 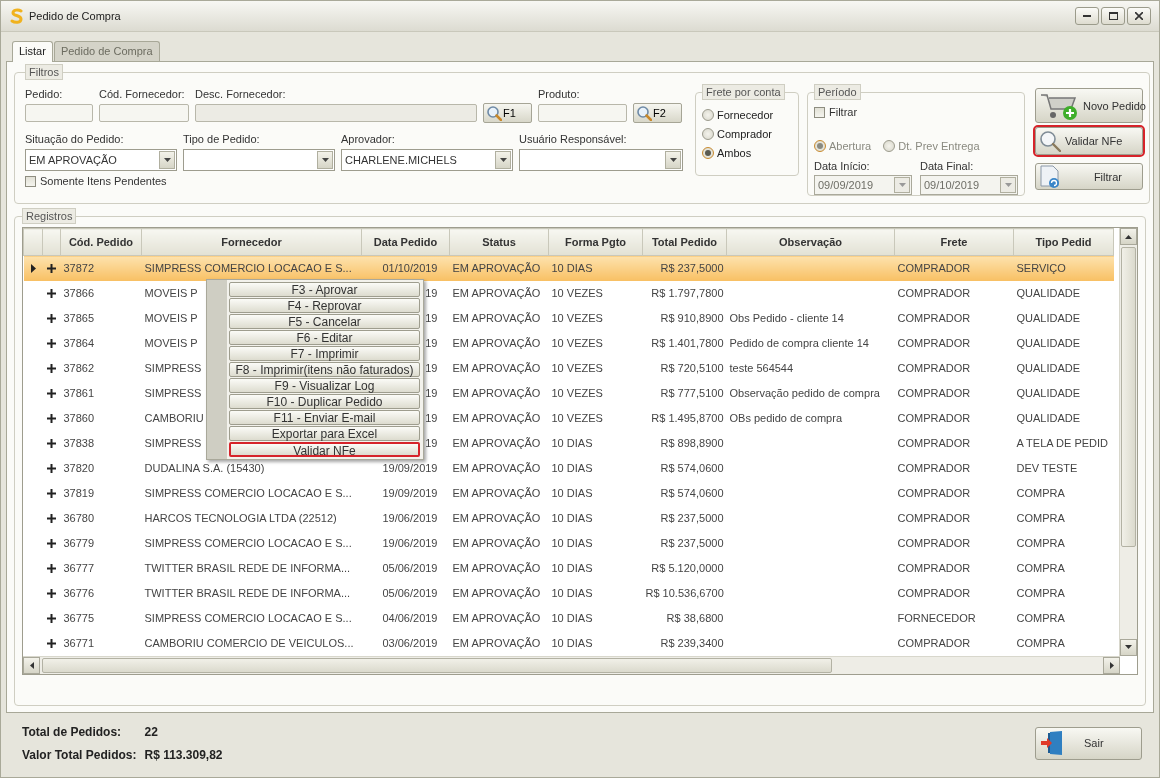 I want to click on menu-item: F10 - Duplicar Pedido, so click(x=324, y=401).